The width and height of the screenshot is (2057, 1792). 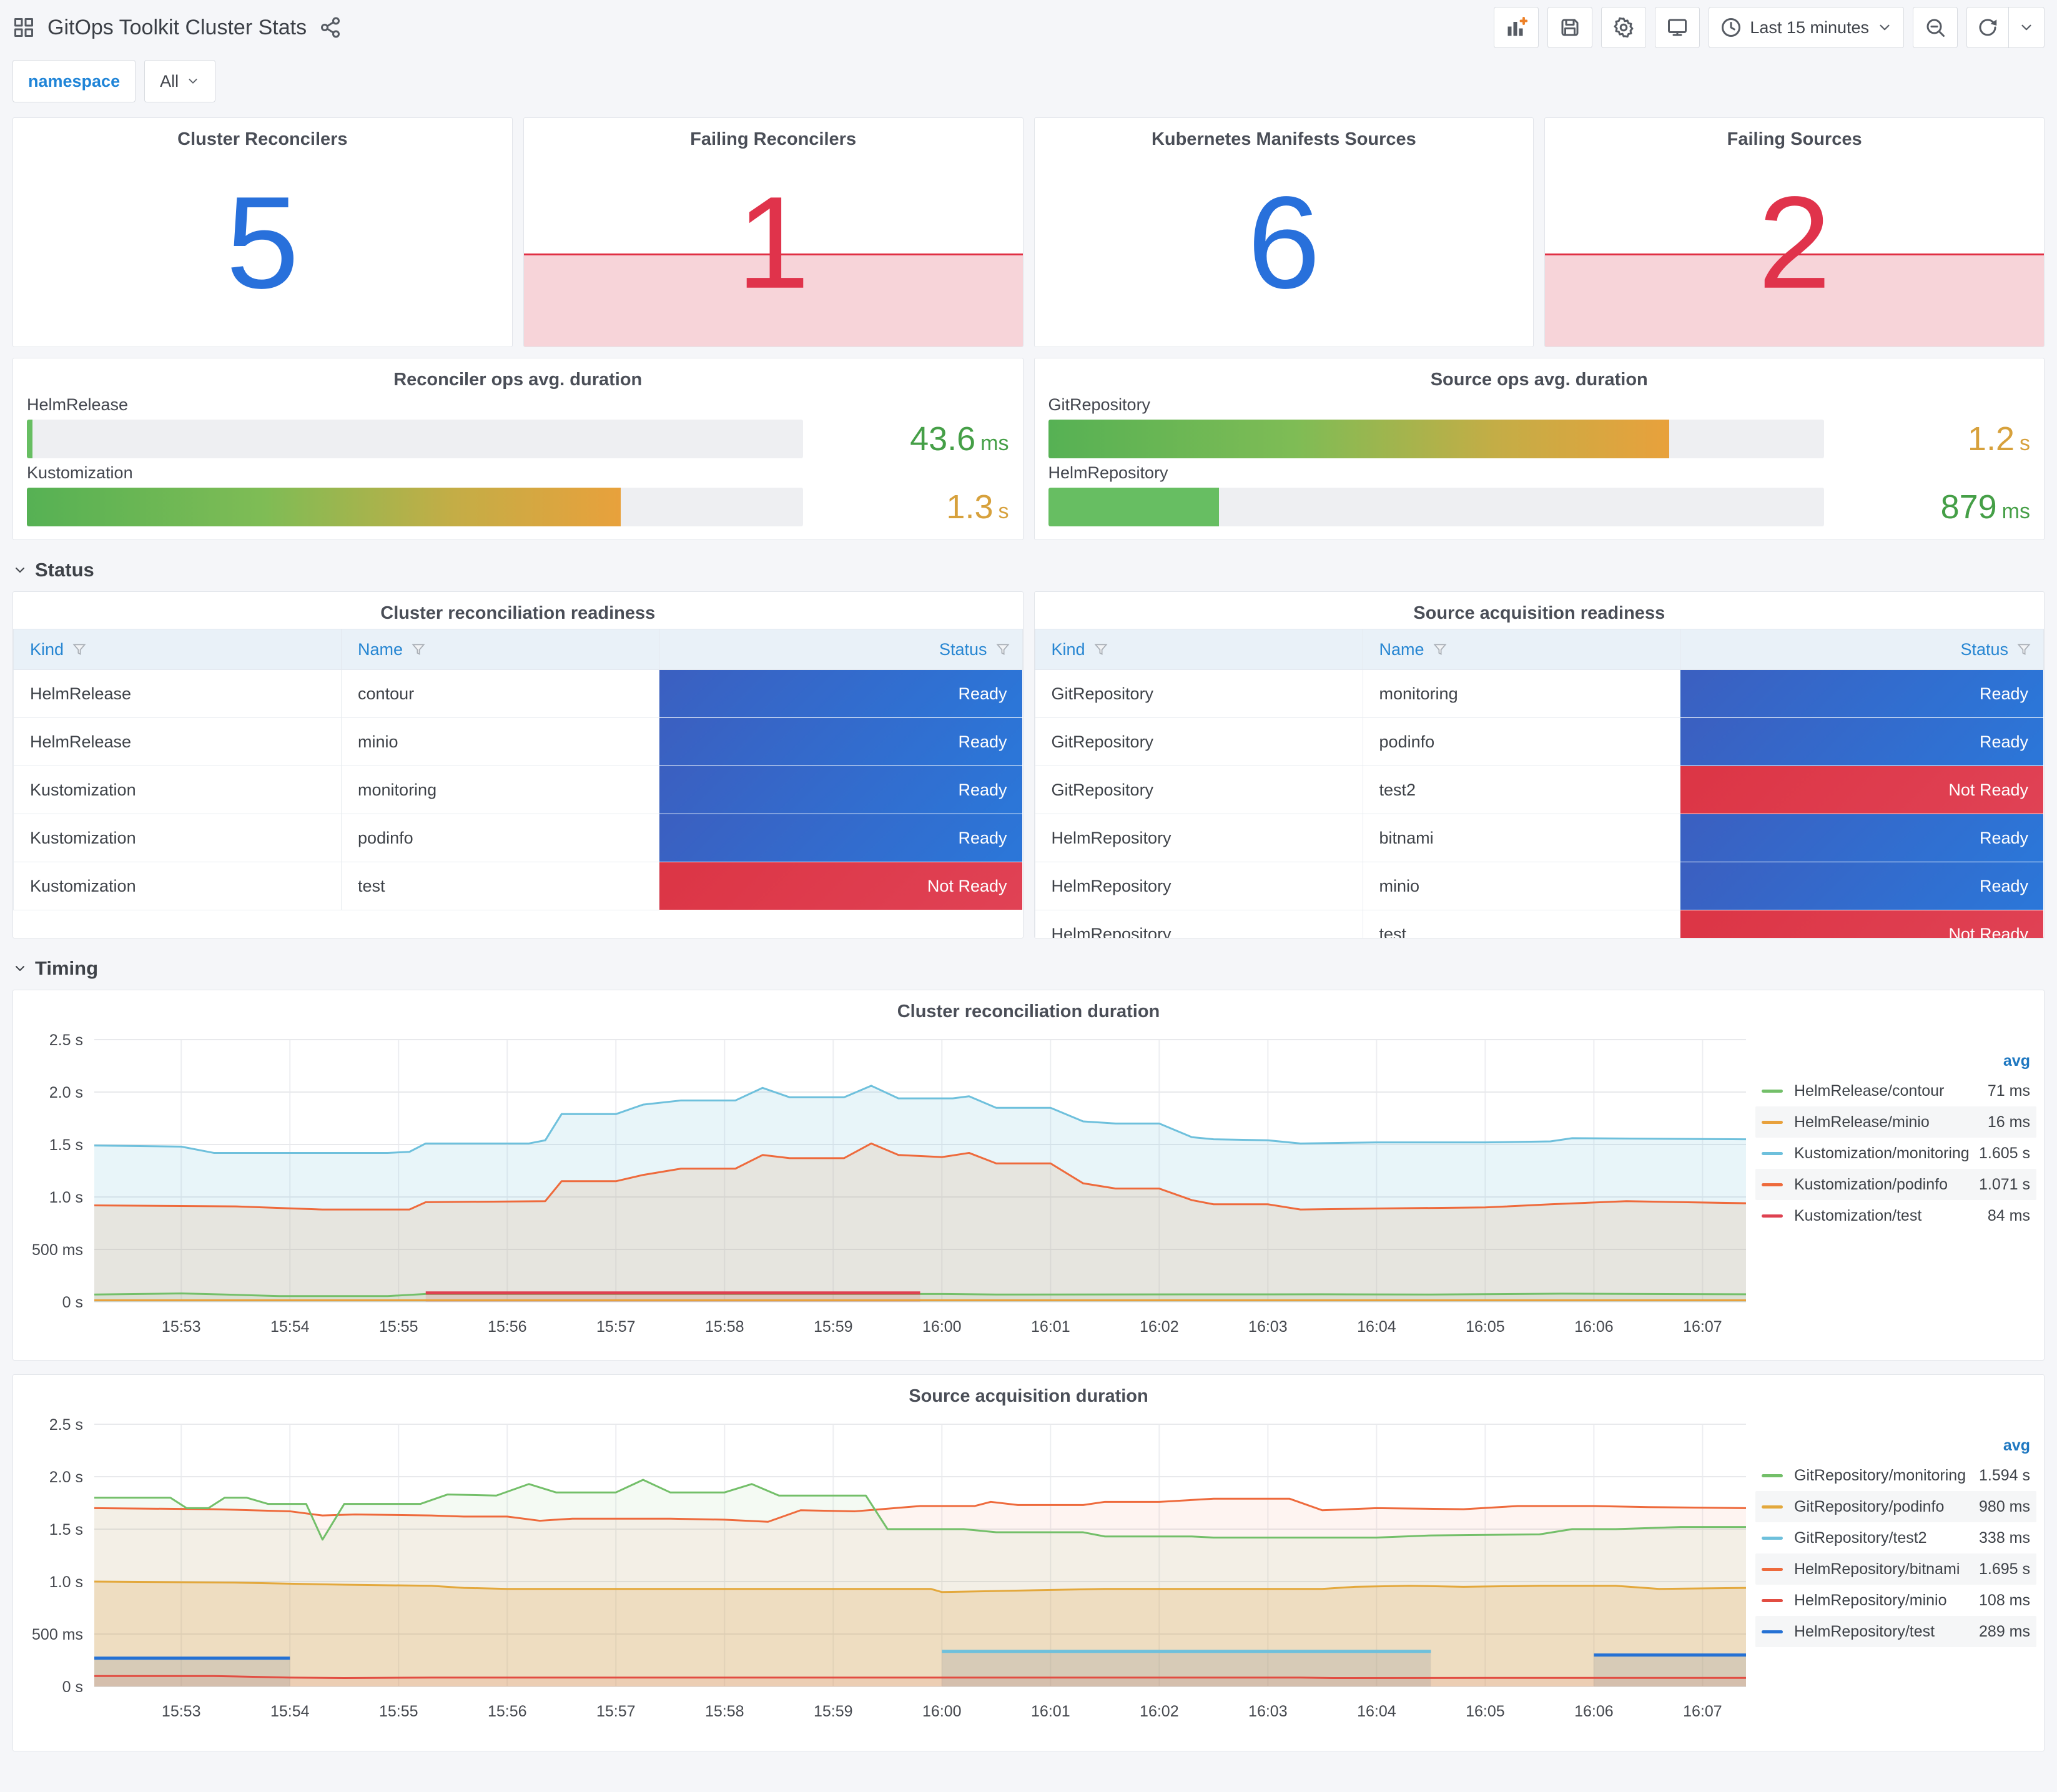 What do you see at coordinates (262, 232) in the screenshot?
I see `stat-panel-cluster-reconcilers: Cluster Reconcilers 5` at bounding box center [262, 232].